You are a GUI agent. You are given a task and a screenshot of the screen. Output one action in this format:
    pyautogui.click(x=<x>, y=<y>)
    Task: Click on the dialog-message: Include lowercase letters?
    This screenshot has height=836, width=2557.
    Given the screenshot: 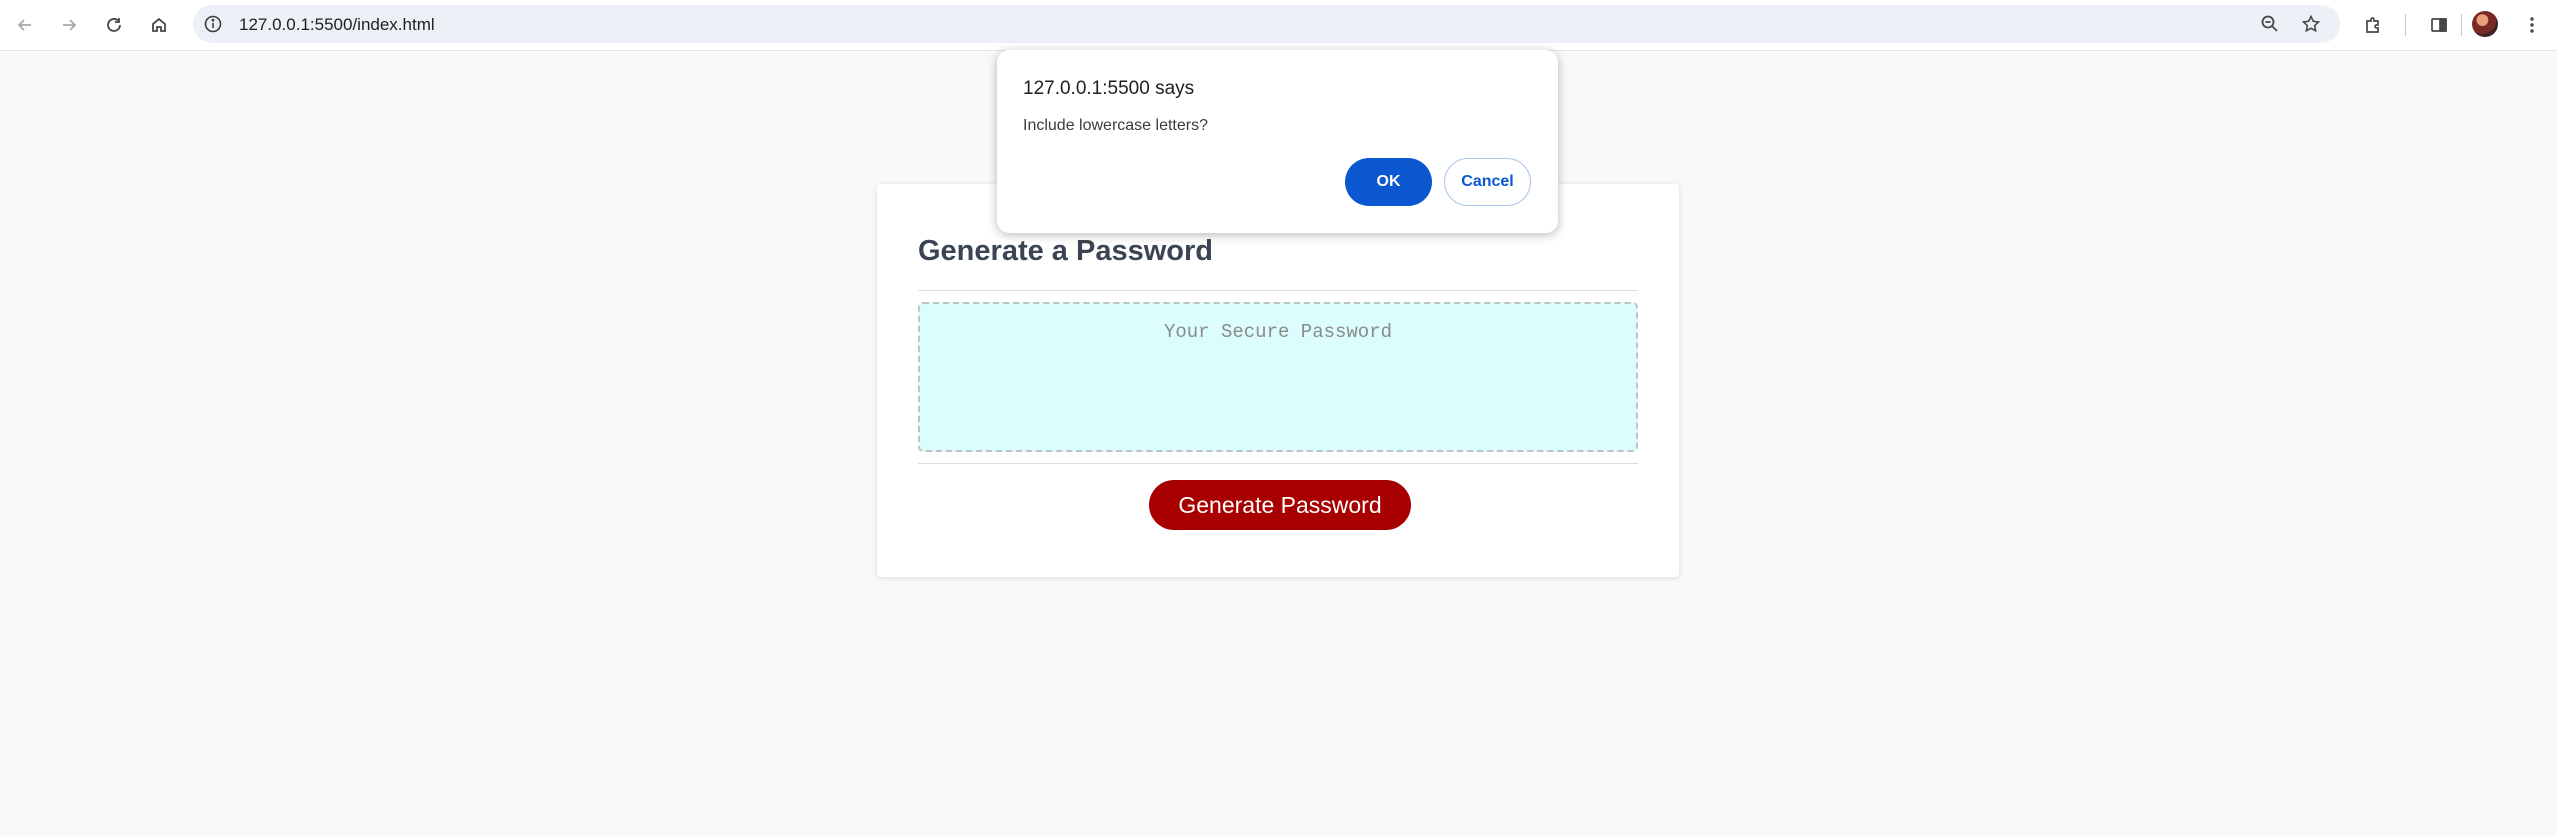 What is the action you would take?
    pyautogui.click(x=1115, y=125)
    